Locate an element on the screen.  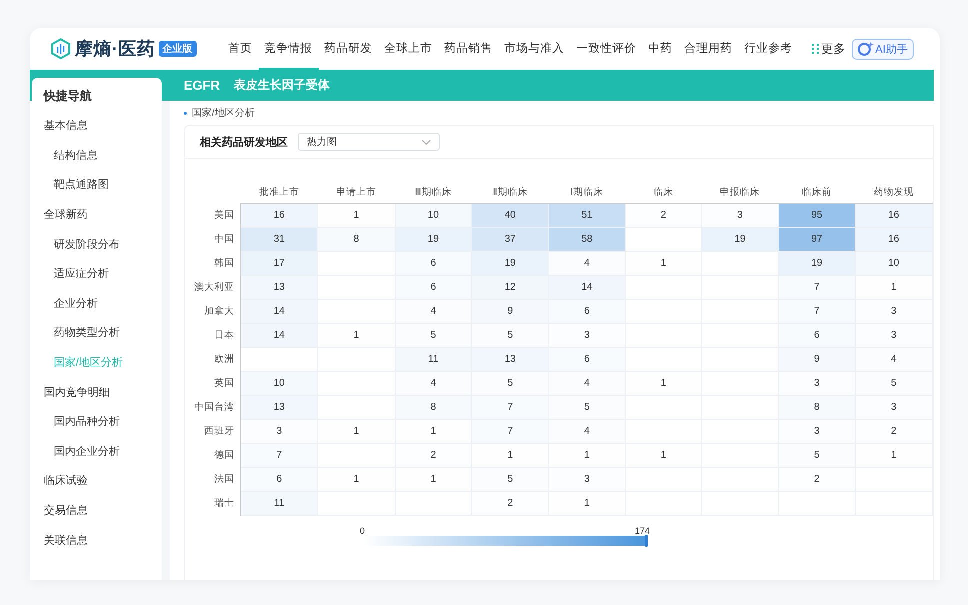
sidebar-title: 快捷导航 is located at coordinates (97, 89).